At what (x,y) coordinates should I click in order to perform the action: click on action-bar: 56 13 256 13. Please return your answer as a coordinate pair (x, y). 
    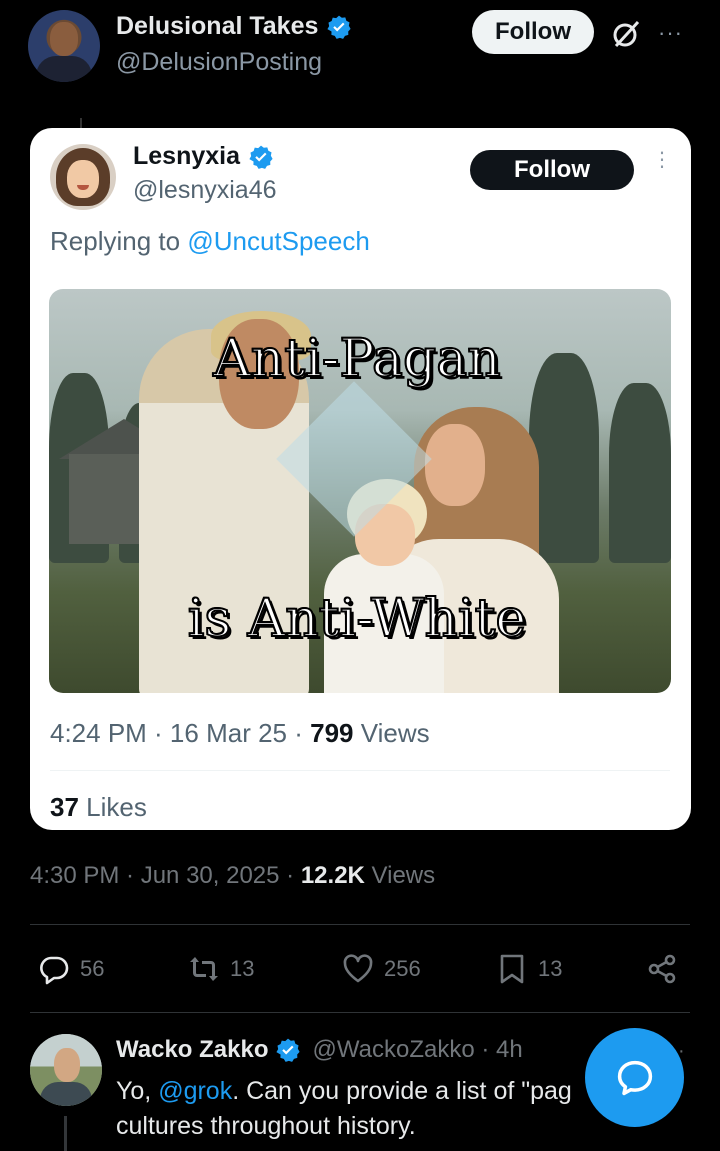
    Looking at the image, I should click on (360, 969).